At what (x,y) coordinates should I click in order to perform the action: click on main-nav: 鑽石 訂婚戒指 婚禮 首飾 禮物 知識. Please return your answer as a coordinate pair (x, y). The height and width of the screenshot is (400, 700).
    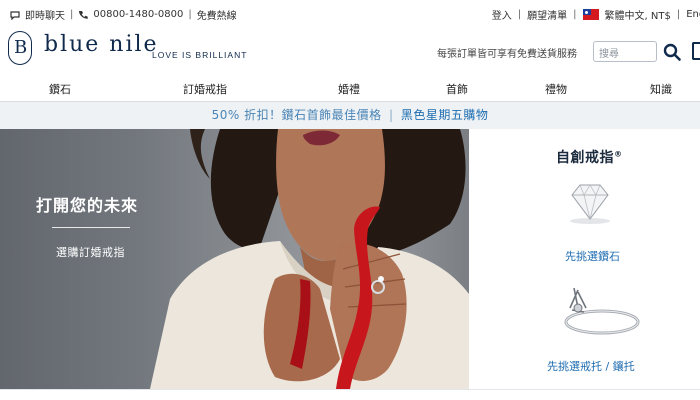
    Looking at the image, I should click on (350, 88).